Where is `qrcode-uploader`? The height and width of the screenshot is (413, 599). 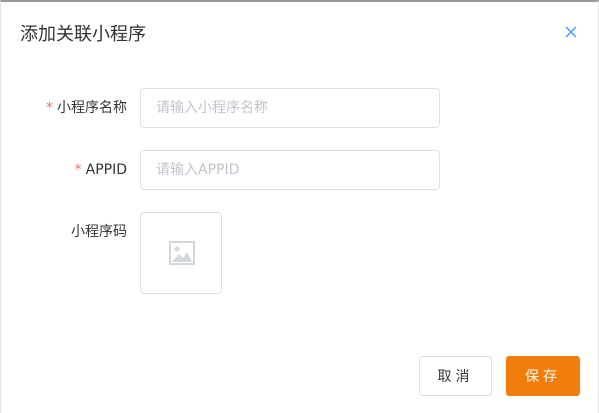 qrcode-uploader is located at coordinates (181, 253).